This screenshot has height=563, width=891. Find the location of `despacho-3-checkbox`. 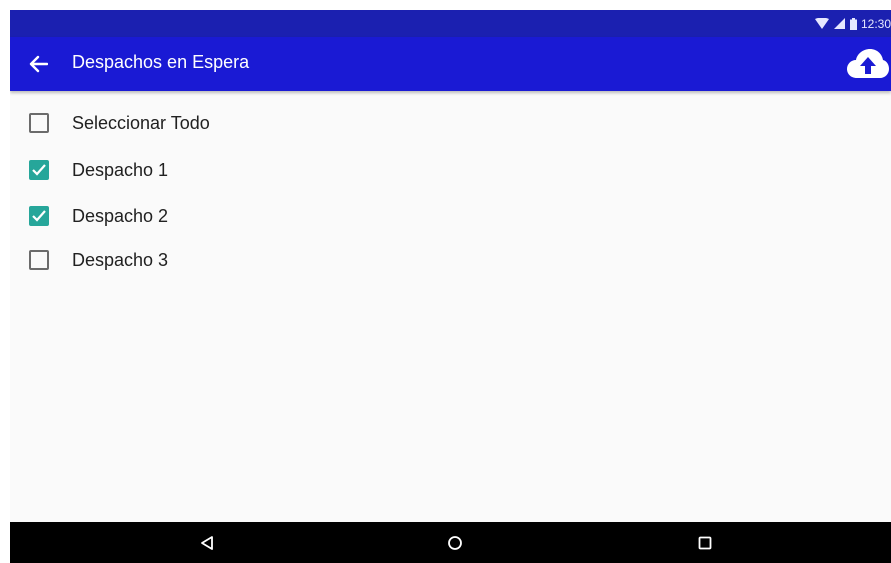

despacho-3-checkbox is located at coordinates (39, 260).